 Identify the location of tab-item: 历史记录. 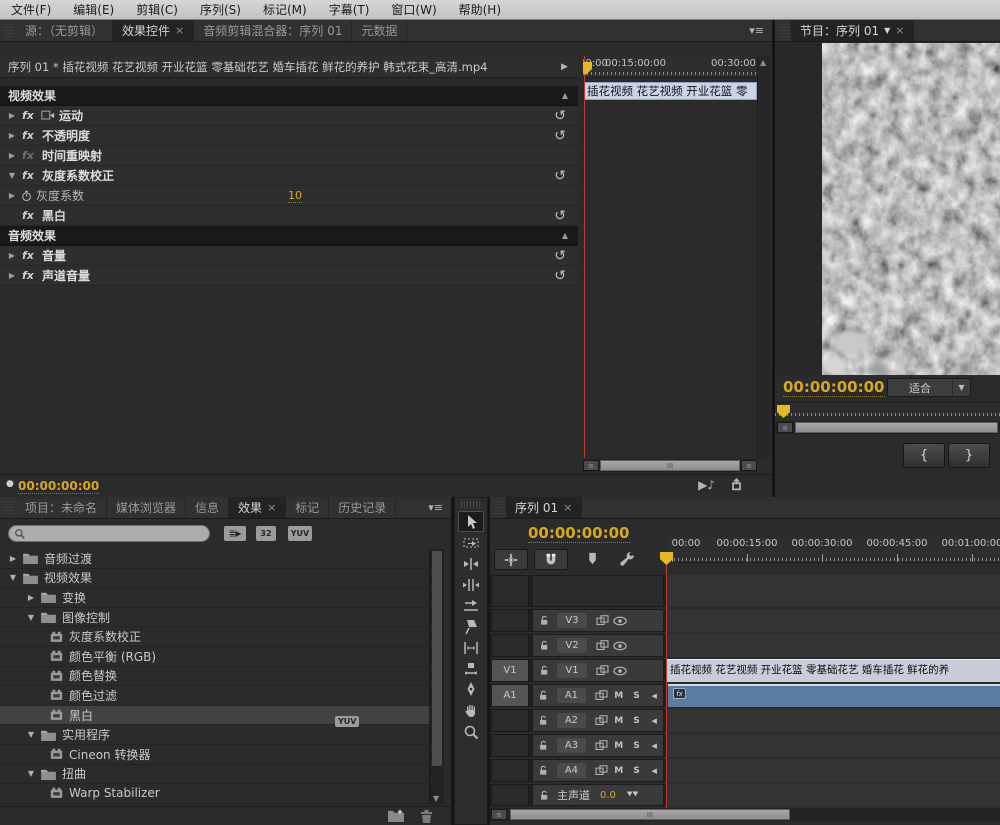
(363, 507).